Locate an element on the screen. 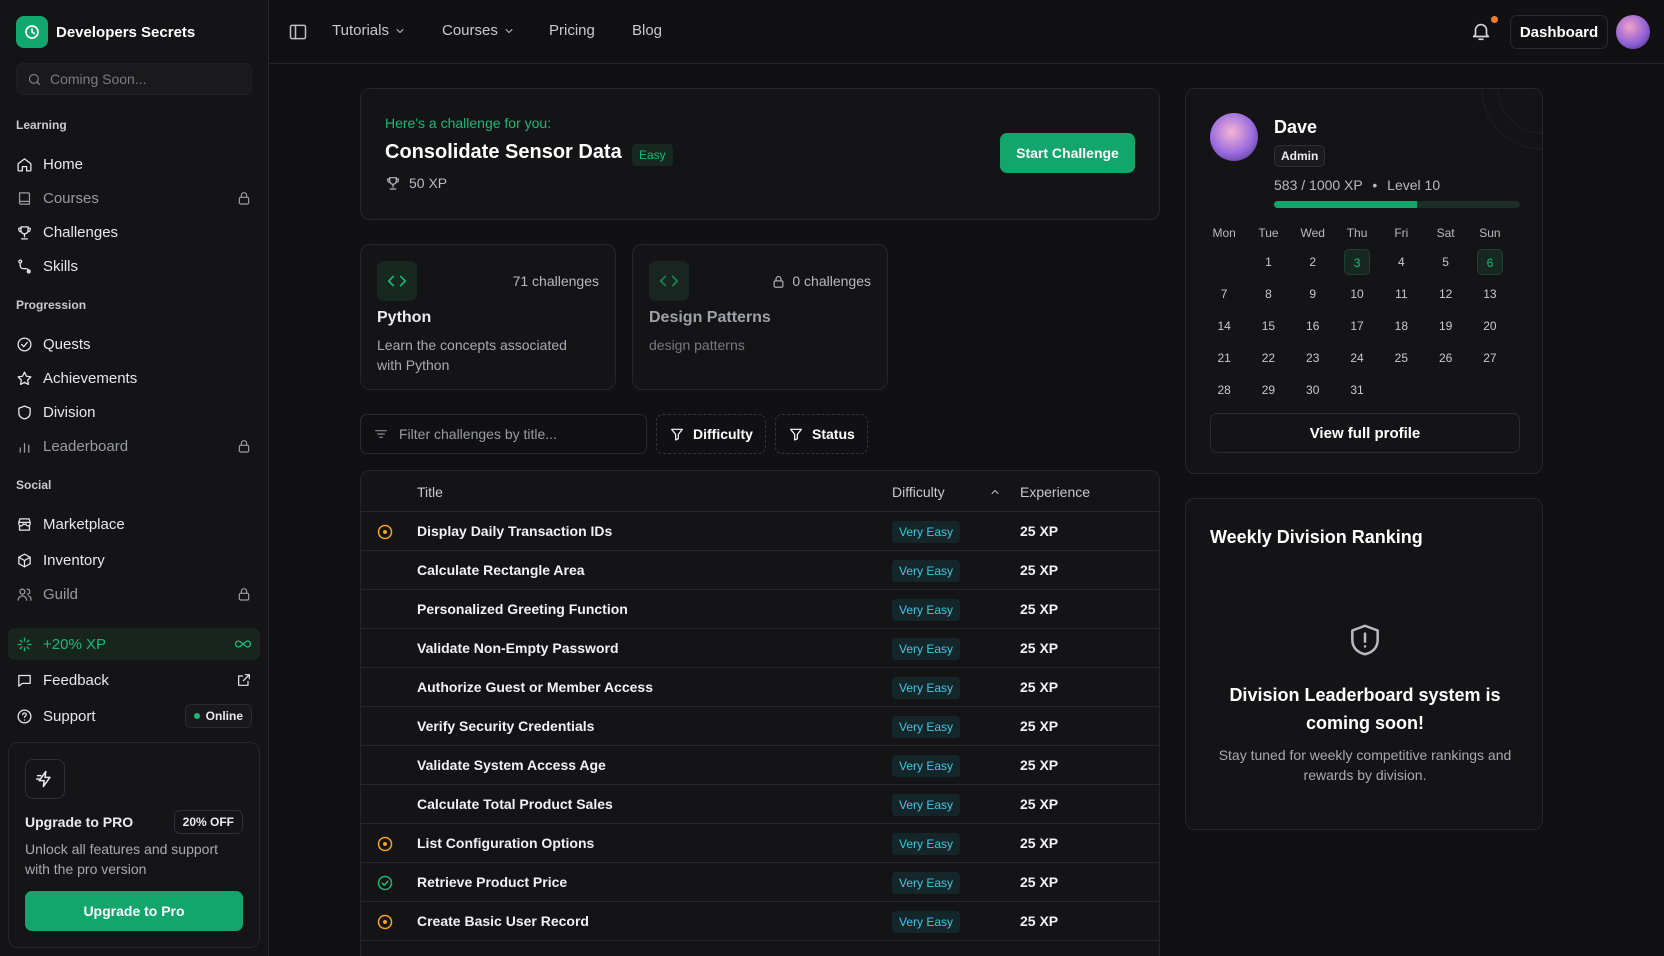  sidebar-toggle-icon is located at coordinates (298, 32).